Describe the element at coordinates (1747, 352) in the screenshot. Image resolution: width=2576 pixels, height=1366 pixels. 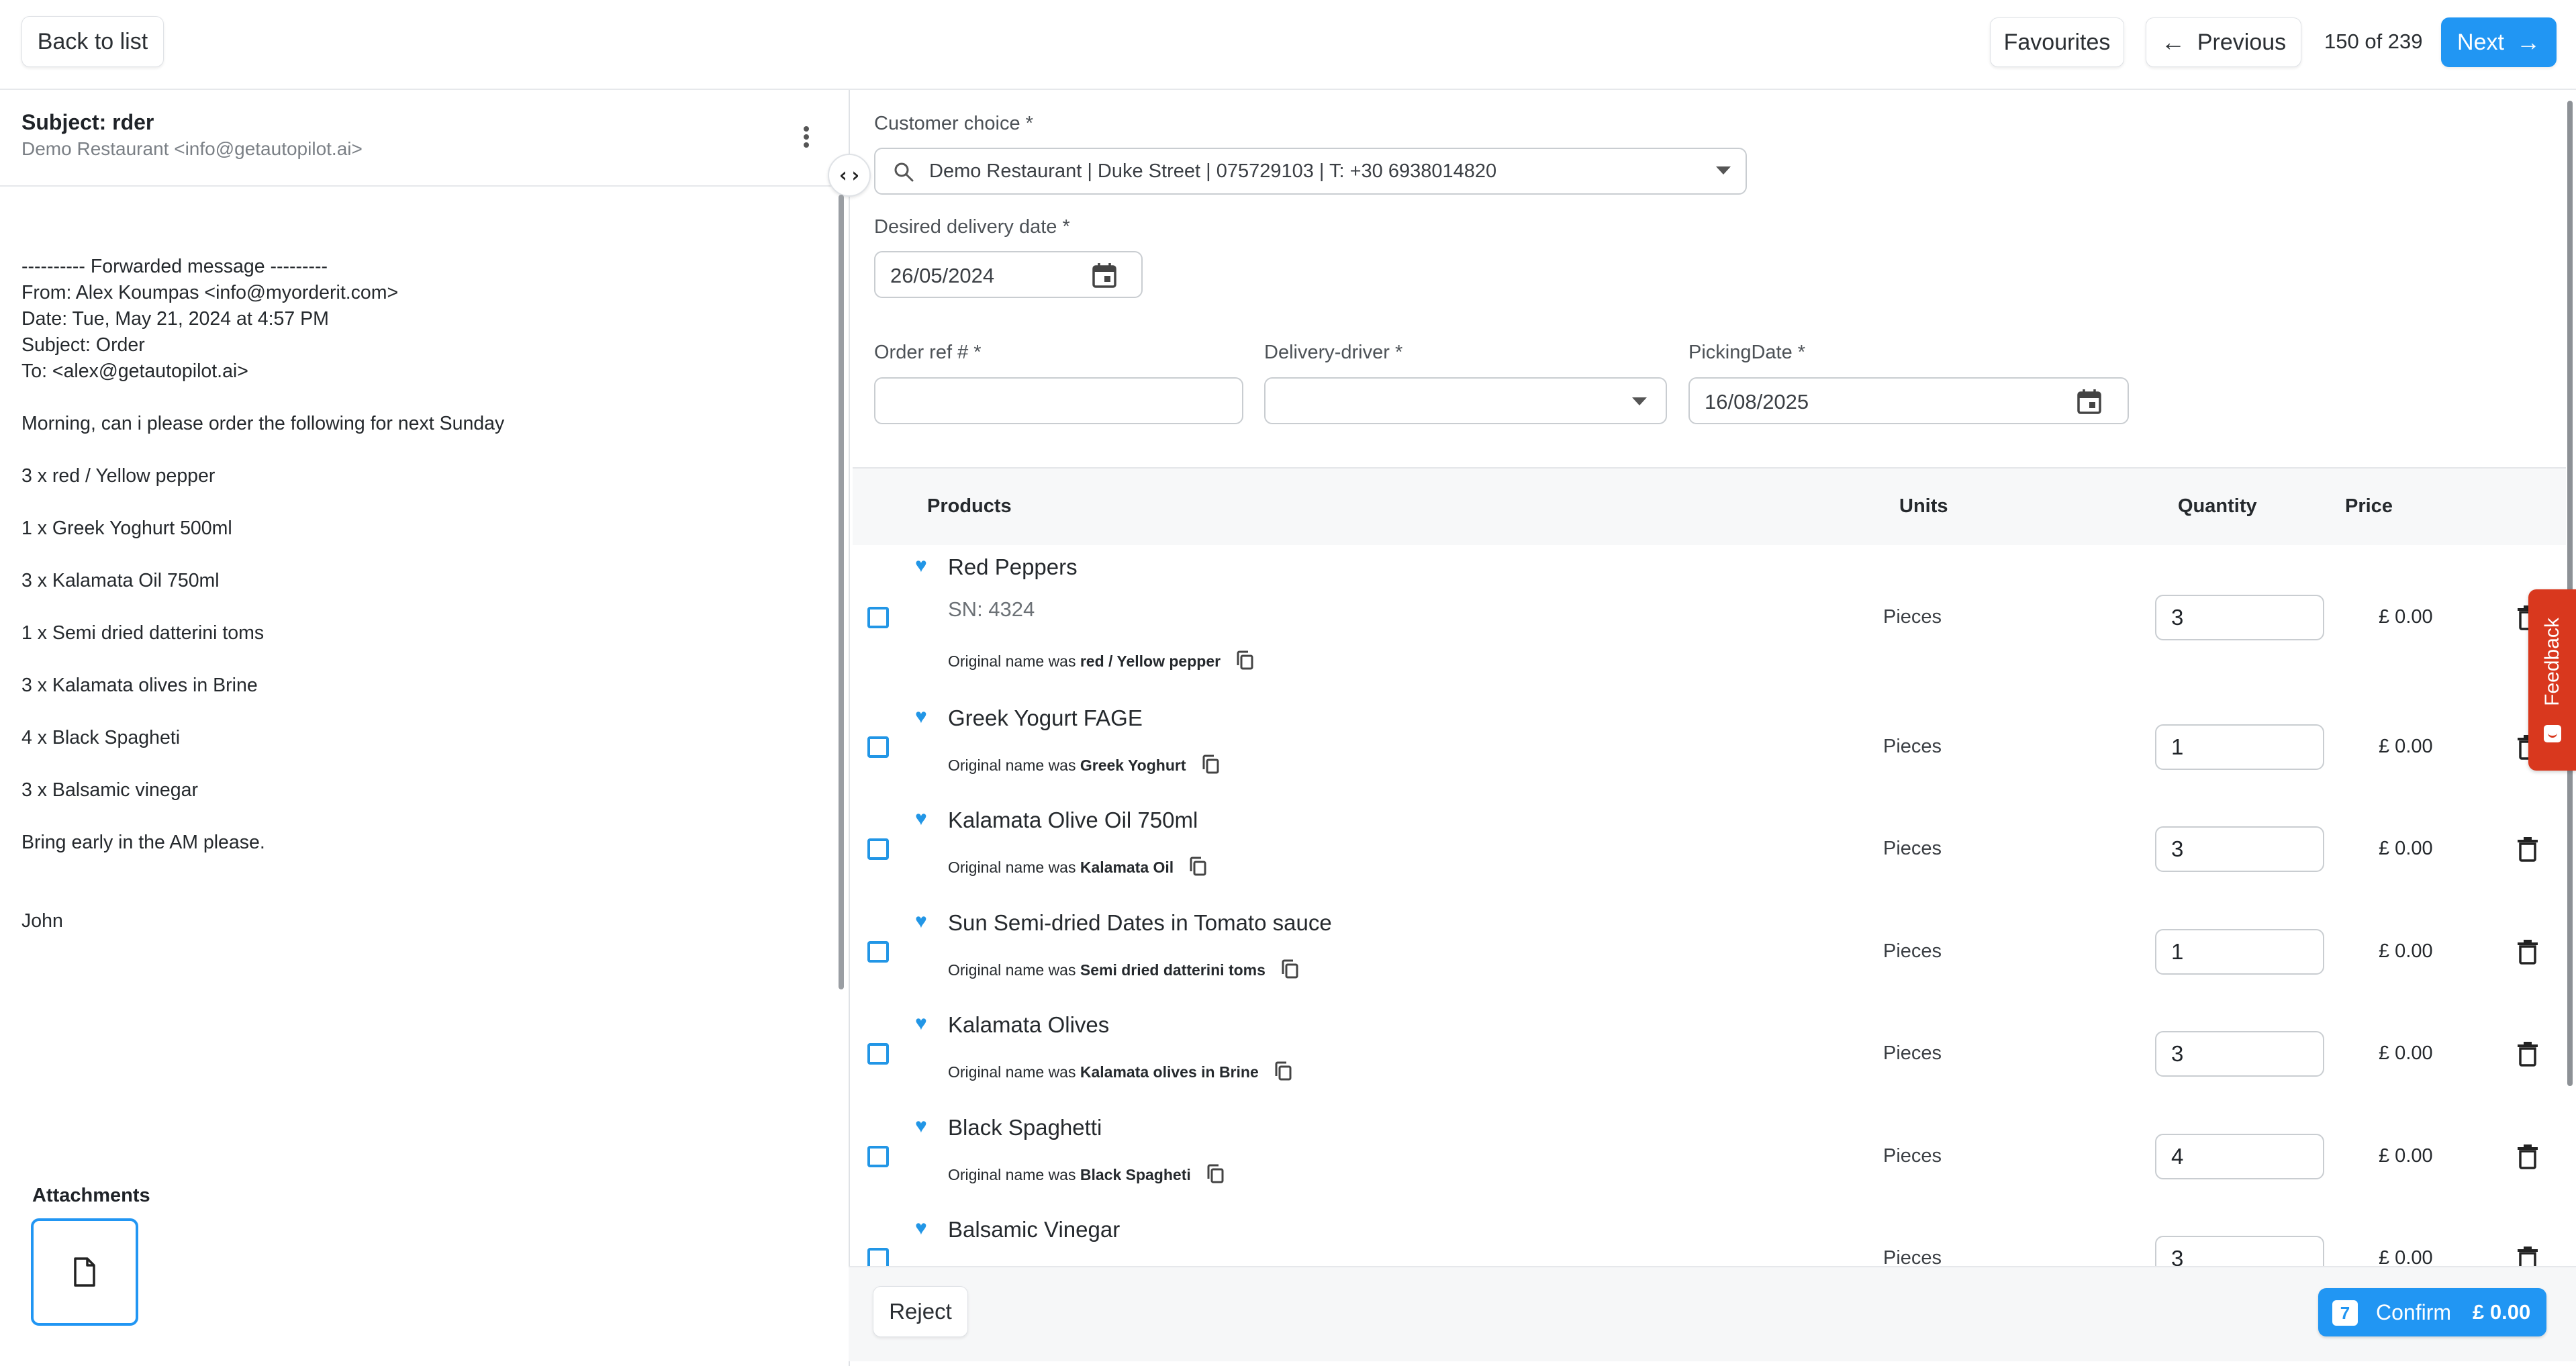
I see `picking-date-label: PickingDate *` at that location.